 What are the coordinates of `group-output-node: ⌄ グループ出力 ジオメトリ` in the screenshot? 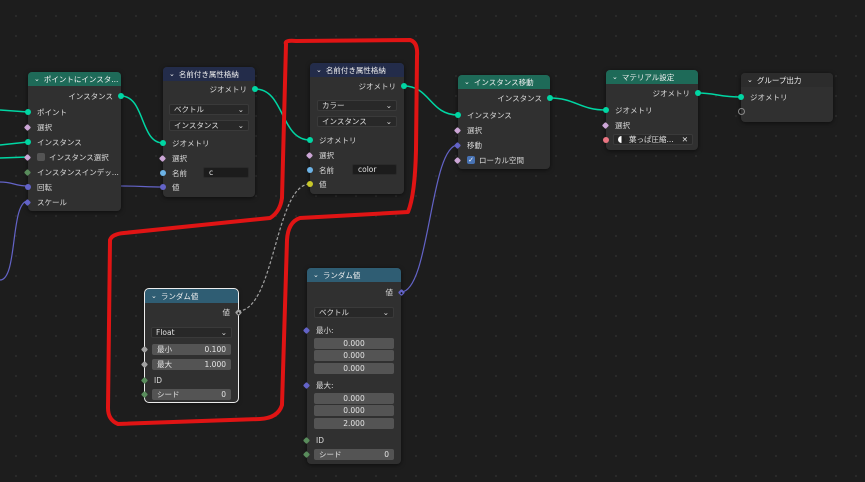 It's located at (785, 97).